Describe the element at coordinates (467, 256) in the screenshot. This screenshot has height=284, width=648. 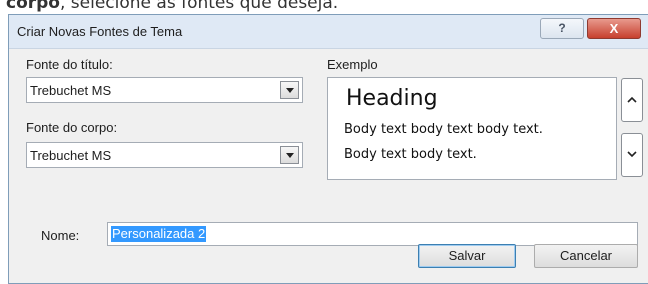
I see `save-button: Salvar` at that location.